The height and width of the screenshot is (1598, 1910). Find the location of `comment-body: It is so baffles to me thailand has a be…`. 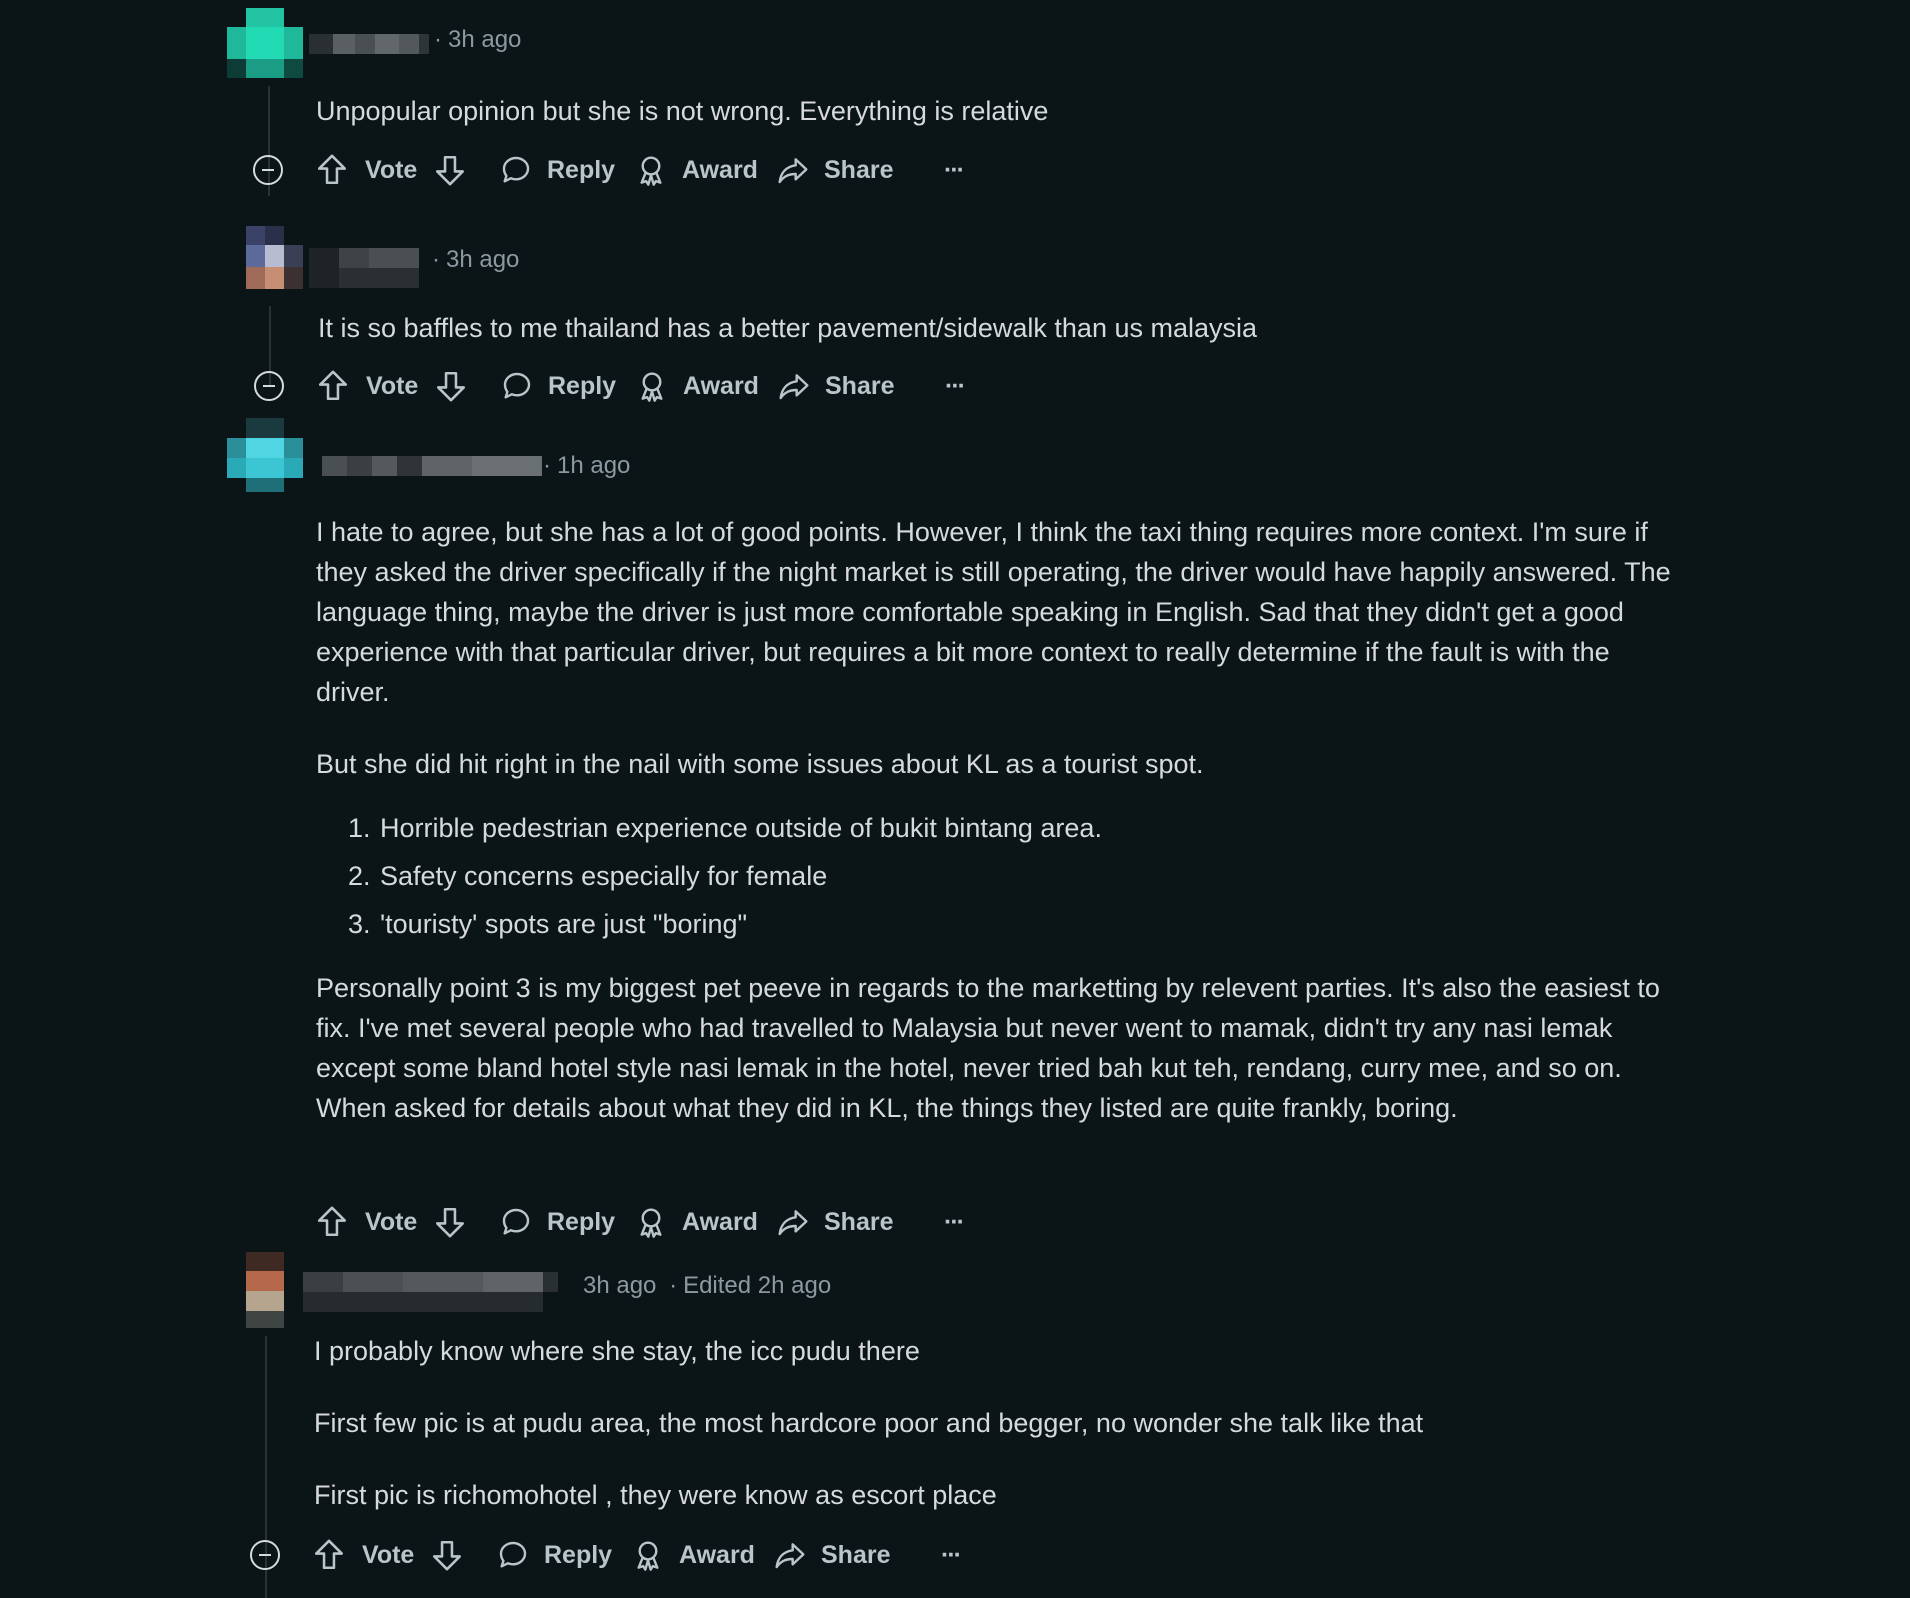

comment-body: It is so baffles to me thailand has a be… is located at coordinates (787, 328).